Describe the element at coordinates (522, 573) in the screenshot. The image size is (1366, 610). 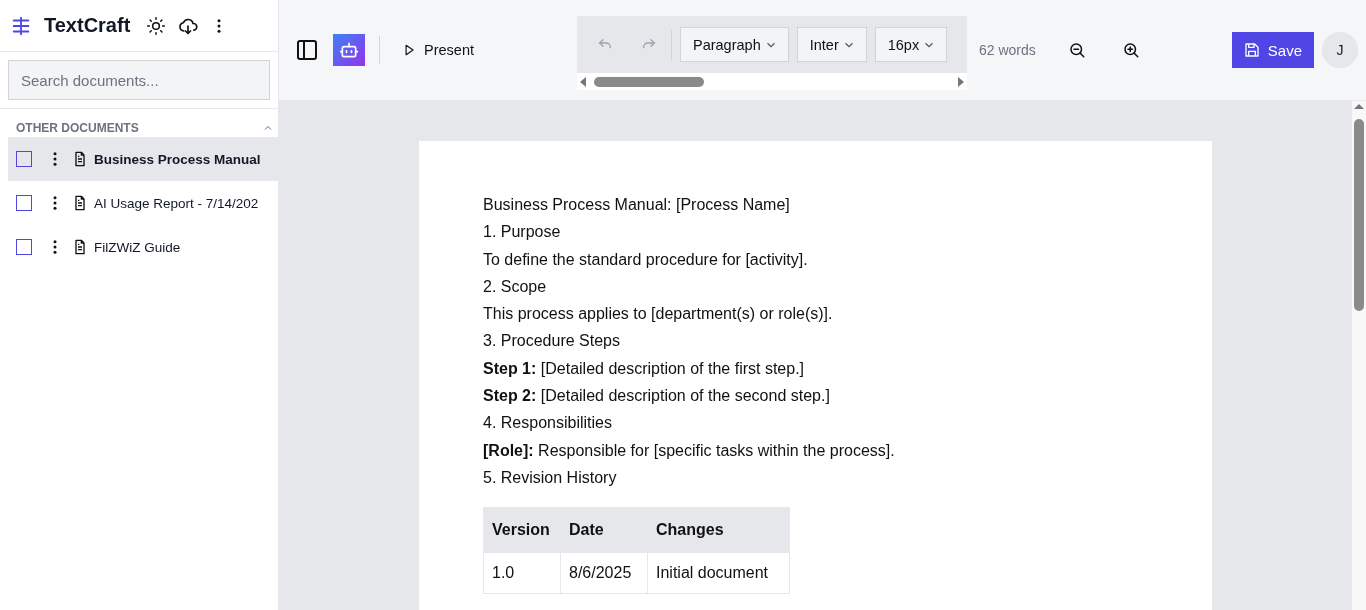
I see `table-cell: 1.0` at that location.